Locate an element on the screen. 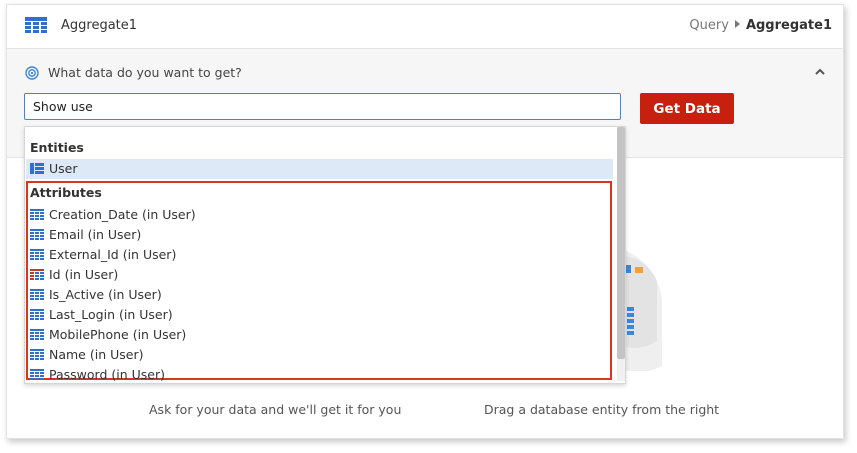  attribute-option-last-login: Last_Login (in User) is located at coordinates (319, 315).